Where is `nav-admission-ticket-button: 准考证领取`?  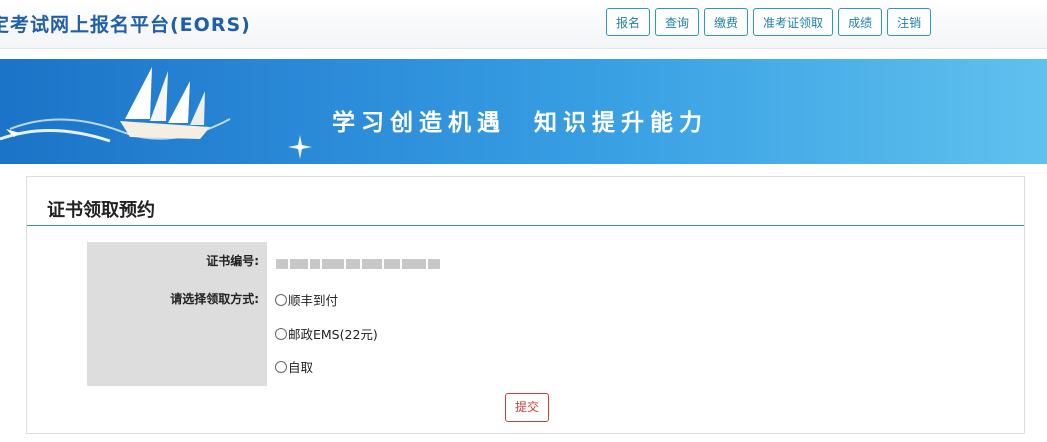 nav-admission-ticket-button: 准考证领取 is located at coordinates (793, 22).